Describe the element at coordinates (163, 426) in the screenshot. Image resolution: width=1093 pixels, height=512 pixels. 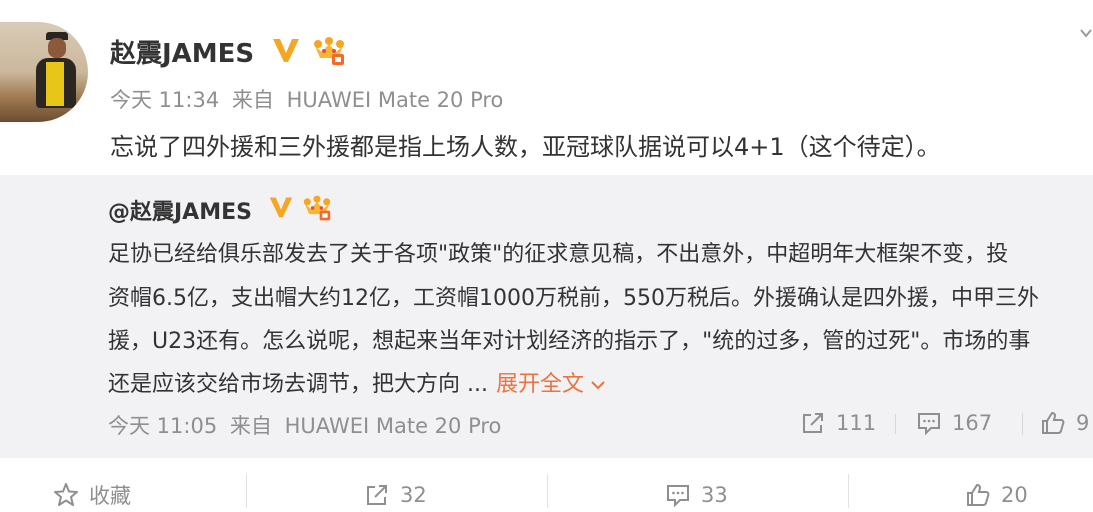
I see `repost-time: 今天 11:05` at that location.